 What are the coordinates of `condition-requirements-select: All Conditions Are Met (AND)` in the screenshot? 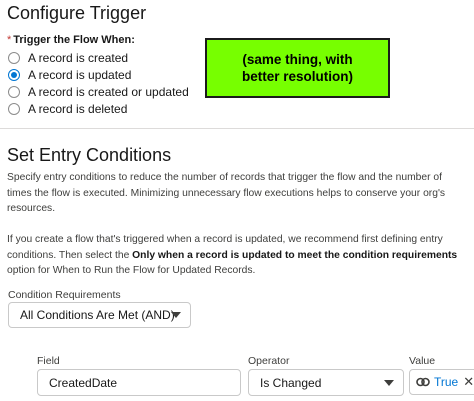 It's located at (99, 315).